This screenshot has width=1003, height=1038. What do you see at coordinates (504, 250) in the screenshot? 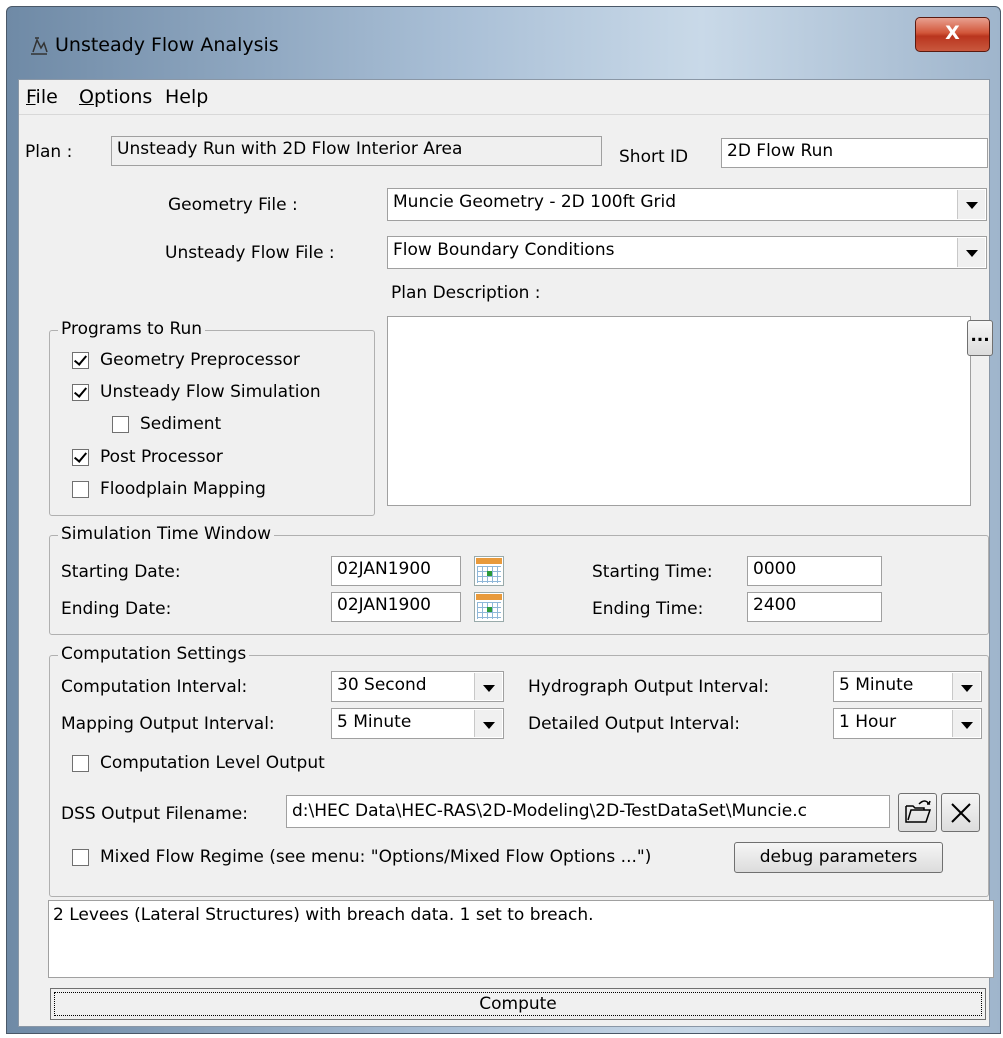
I see `unsteady-flow-file-value: Flow Boundary Conditions` at bounding box center [504, 250].